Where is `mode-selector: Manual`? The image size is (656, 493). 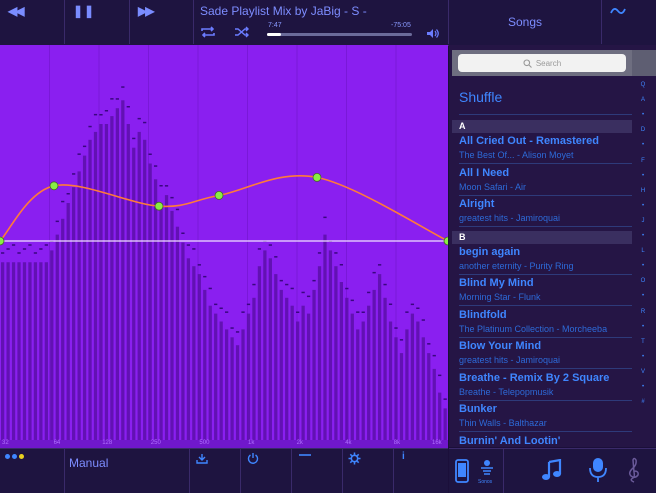 mode-selector: Manual is located at coordinates (127, 471).